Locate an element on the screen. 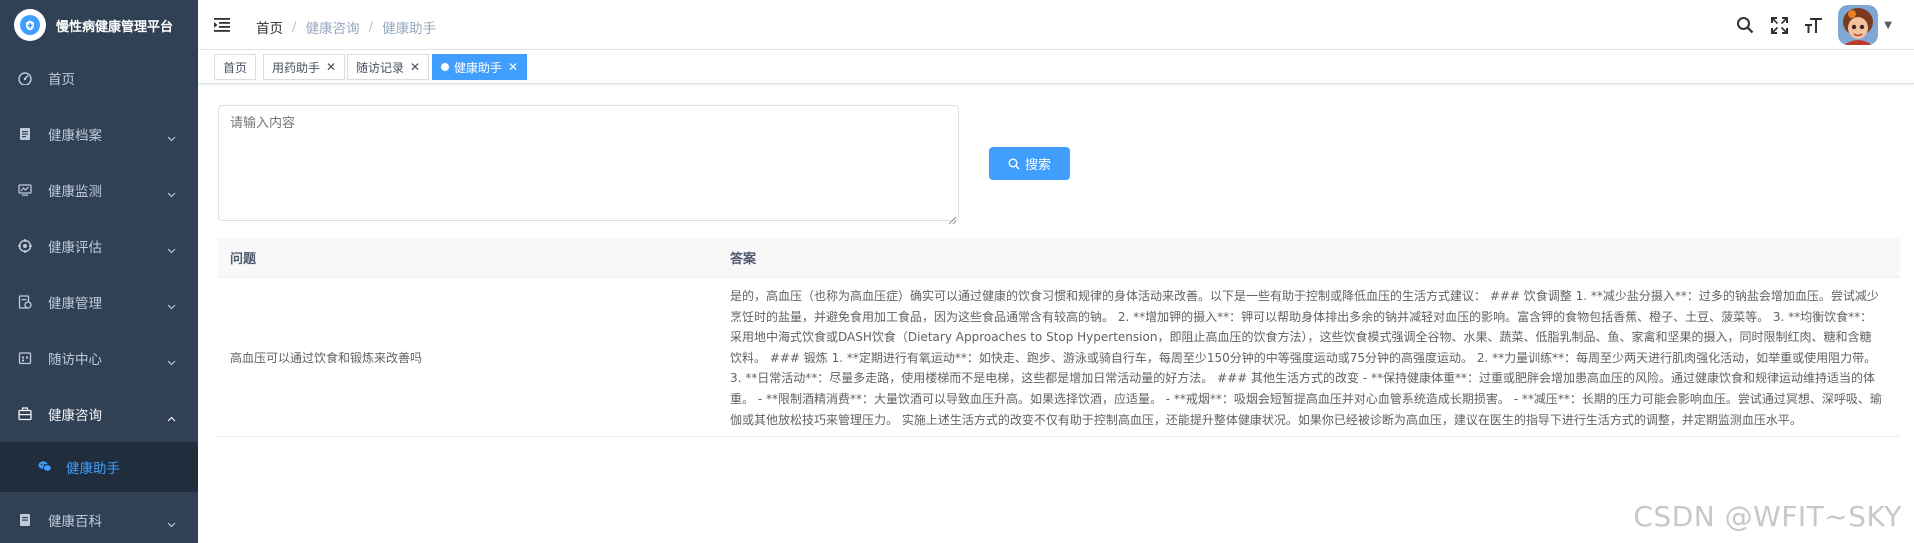 The image size is (1914, 543). book-icon is located at coordinates (25, 520).